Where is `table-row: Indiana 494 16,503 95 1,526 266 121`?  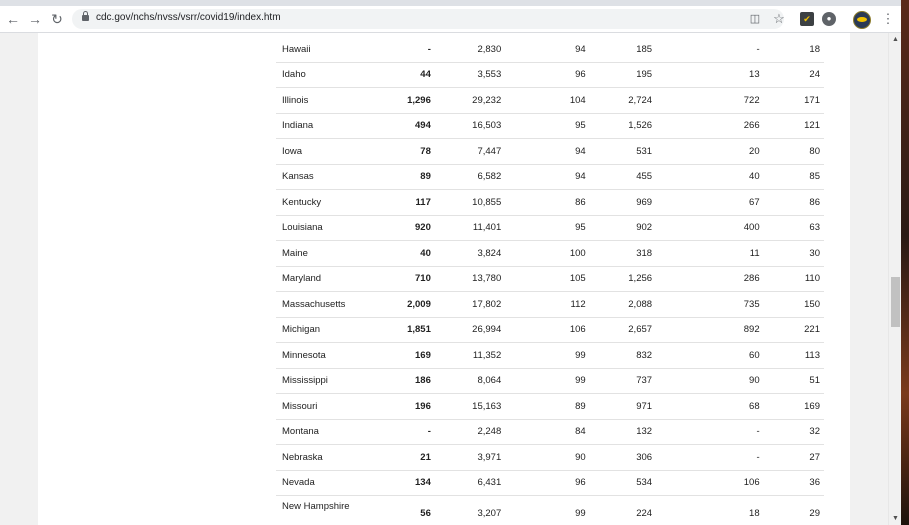
table-row: Indiana 494 16,503 95 1,526 266 121 is located at coordinates (550, 126).